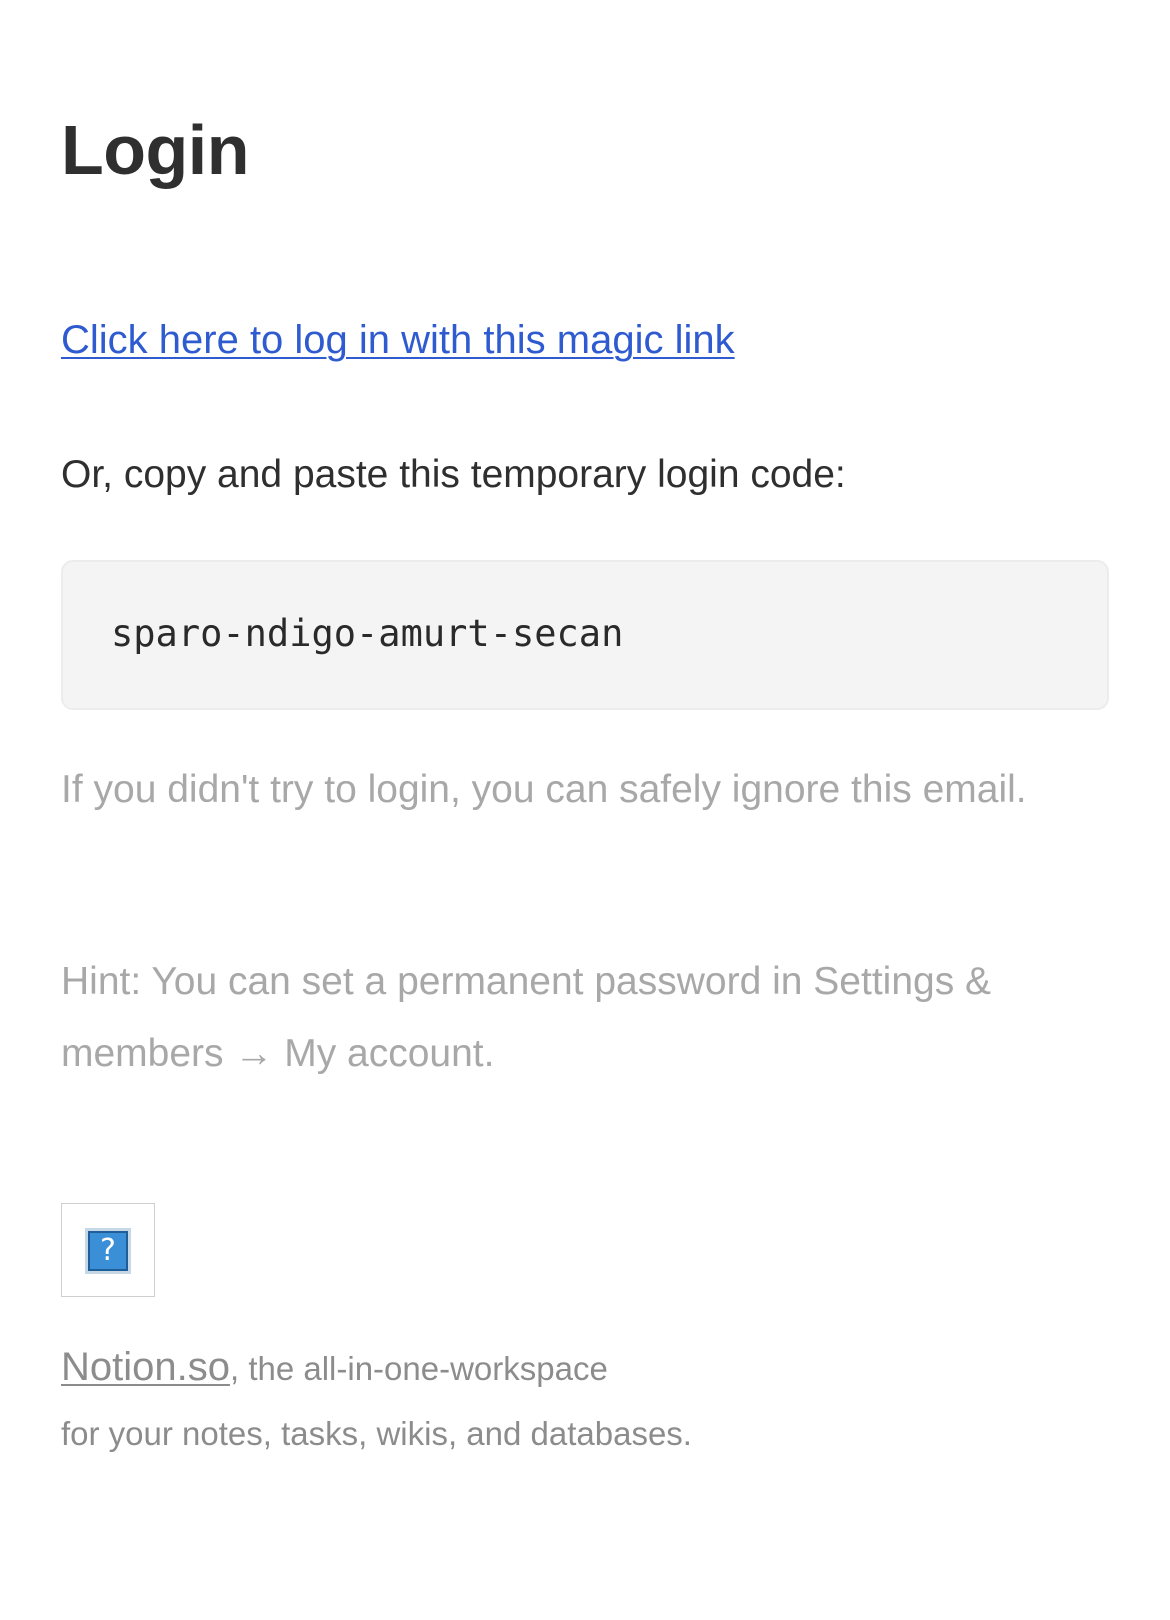 The image size is (1170, 1620). What do you see at coordinates (155, 150) in the screenshot?
I see `page-title: Login` at bounding box center [155, 150].